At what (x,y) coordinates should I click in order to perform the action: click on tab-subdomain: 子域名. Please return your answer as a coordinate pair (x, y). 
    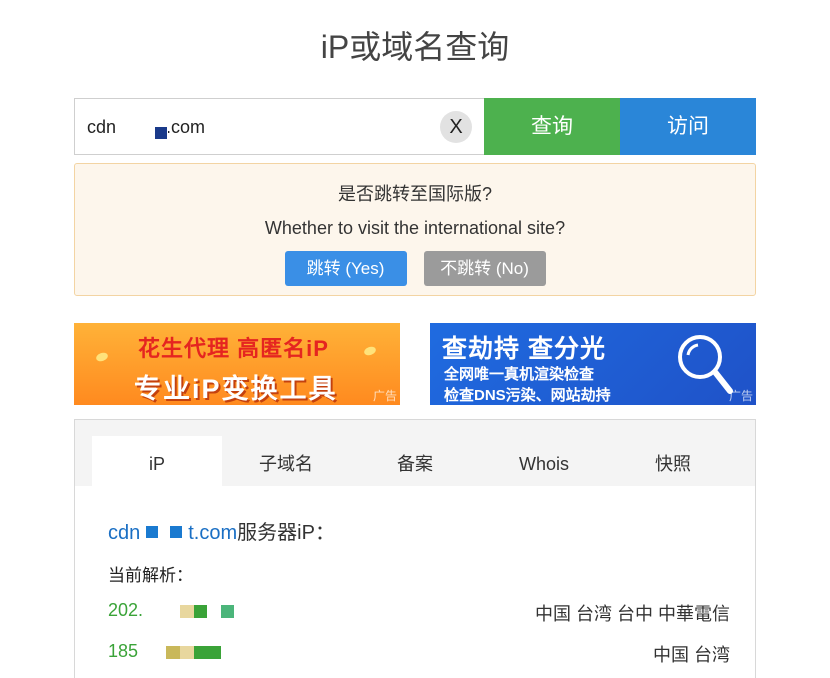
    Looking at the image, I should click on (286, 461).